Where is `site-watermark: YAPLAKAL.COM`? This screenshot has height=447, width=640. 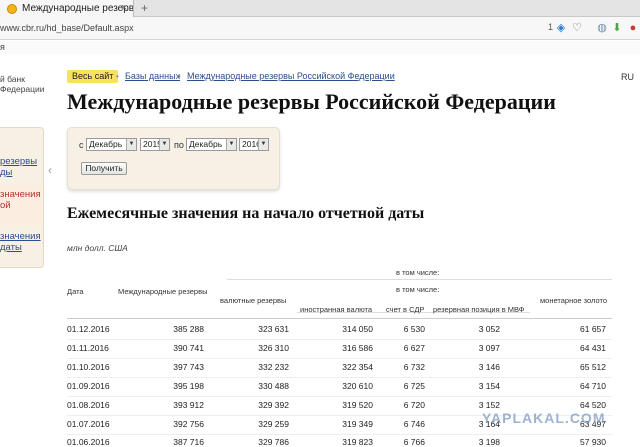 site-watermark: YAPLAKAL.COM is located at coordinates (544, 418).